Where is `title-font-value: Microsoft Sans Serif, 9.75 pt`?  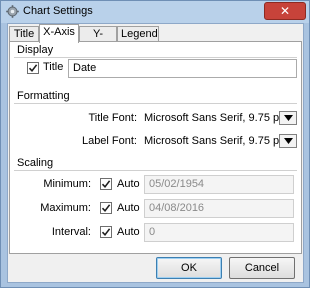 title-font-value: Microsoft Sans Serif, 9.75 pt is located at coordinates (213, 118).